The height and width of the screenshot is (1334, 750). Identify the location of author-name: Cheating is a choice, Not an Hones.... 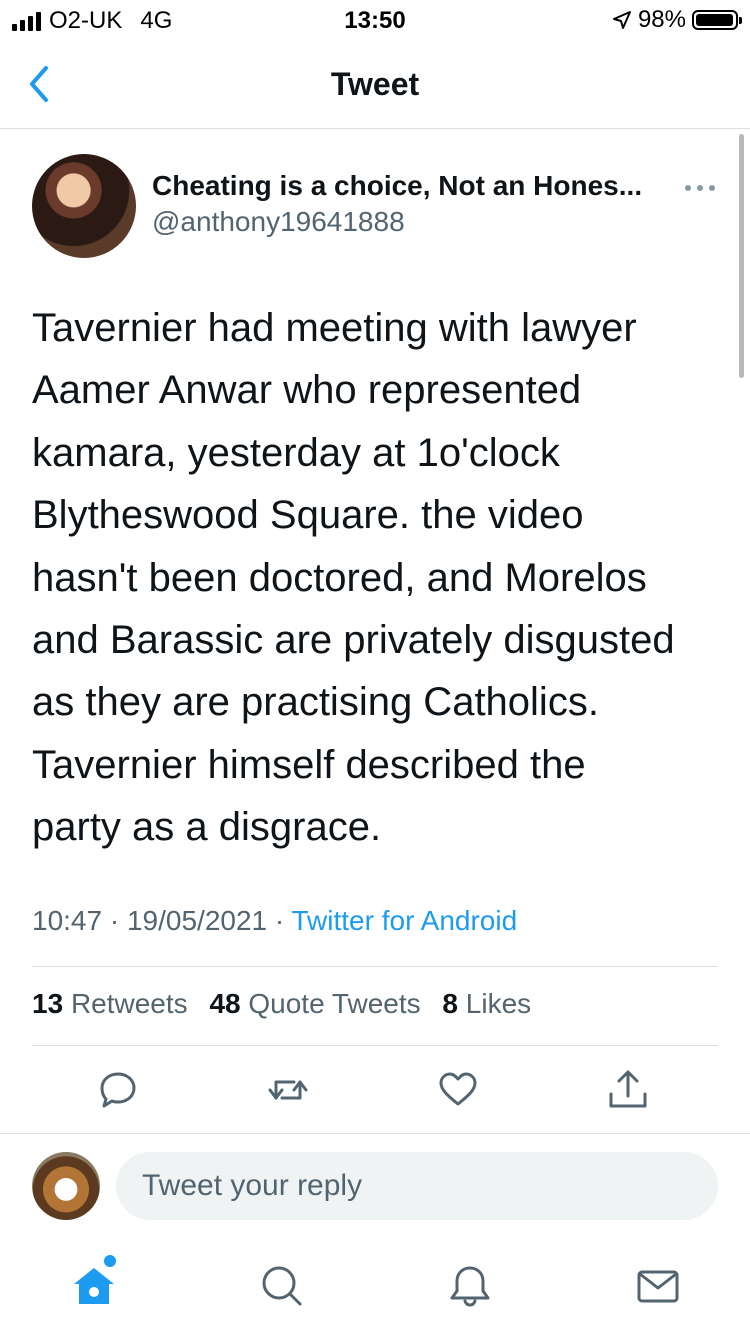
(397, 186).